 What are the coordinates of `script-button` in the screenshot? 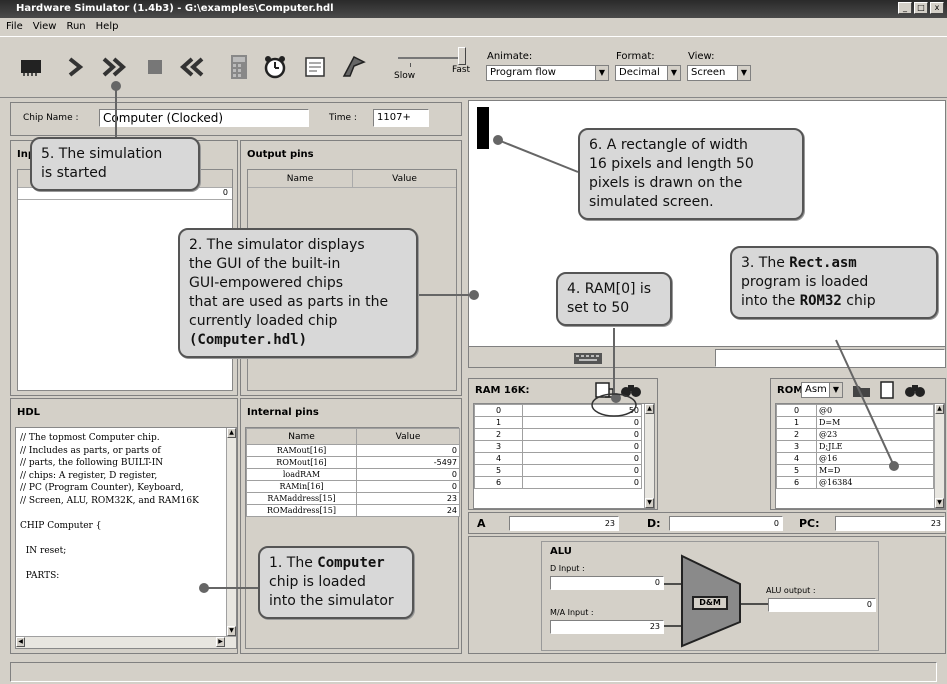 It's located at (315, 67).